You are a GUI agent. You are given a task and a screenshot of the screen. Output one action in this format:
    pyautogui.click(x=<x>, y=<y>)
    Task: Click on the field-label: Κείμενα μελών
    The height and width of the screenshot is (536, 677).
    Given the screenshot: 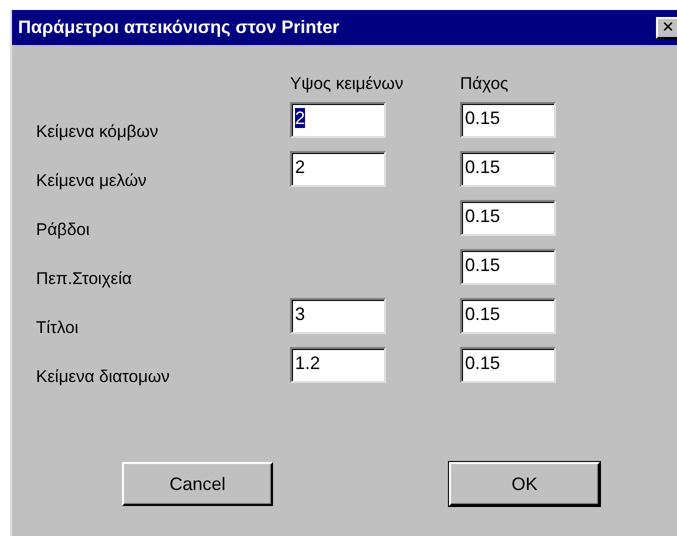 What is the action you would take?
    pyautogui.click(x=92, y=181)
    